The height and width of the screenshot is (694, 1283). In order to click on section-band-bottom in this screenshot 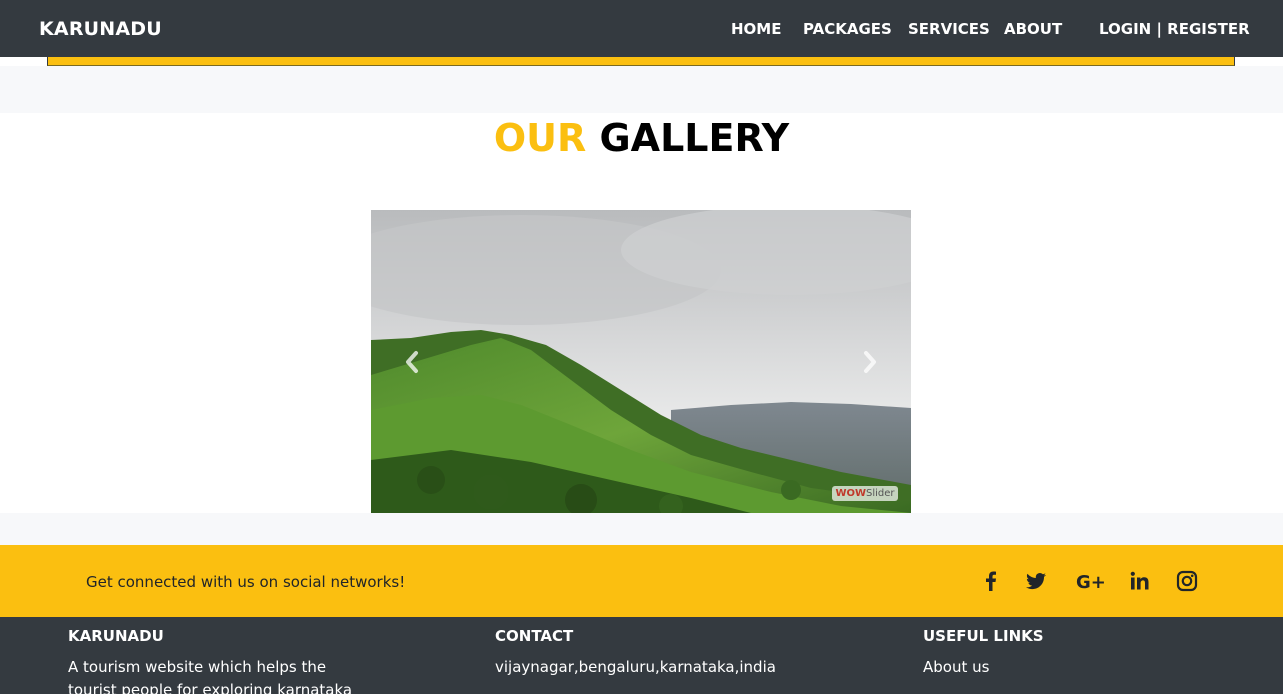, I will do `click(641, 529)`.